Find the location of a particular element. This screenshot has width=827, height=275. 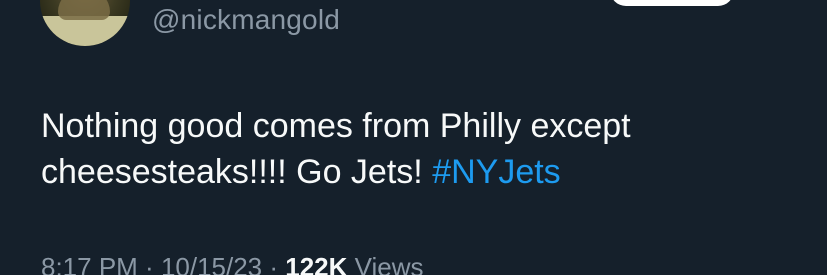

tweet-time: 8:17 PM is located at coordinates (89, 263).